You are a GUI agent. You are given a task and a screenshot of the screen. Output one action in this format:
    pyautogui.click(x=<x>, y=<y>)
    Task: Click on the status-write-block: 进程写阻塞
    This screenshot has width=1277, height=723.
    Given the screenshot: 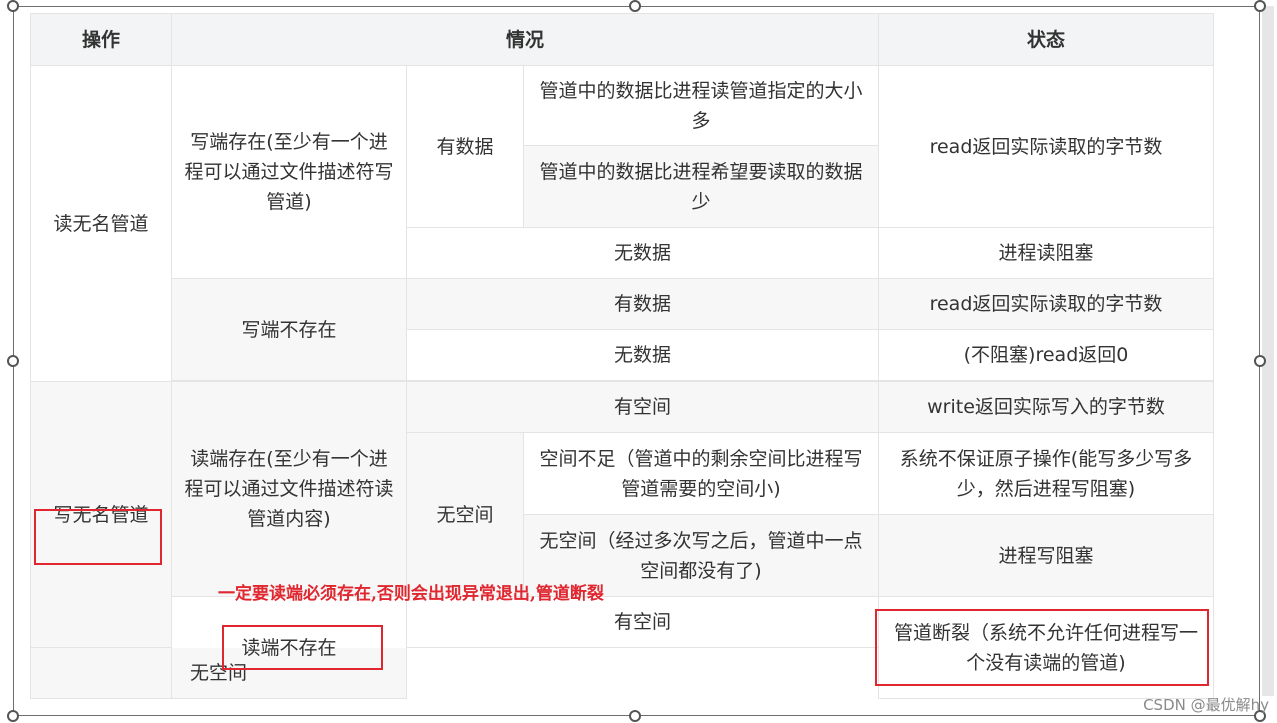 What is the action you would take?
    pyautogui.click(x=1046, y=555)
    